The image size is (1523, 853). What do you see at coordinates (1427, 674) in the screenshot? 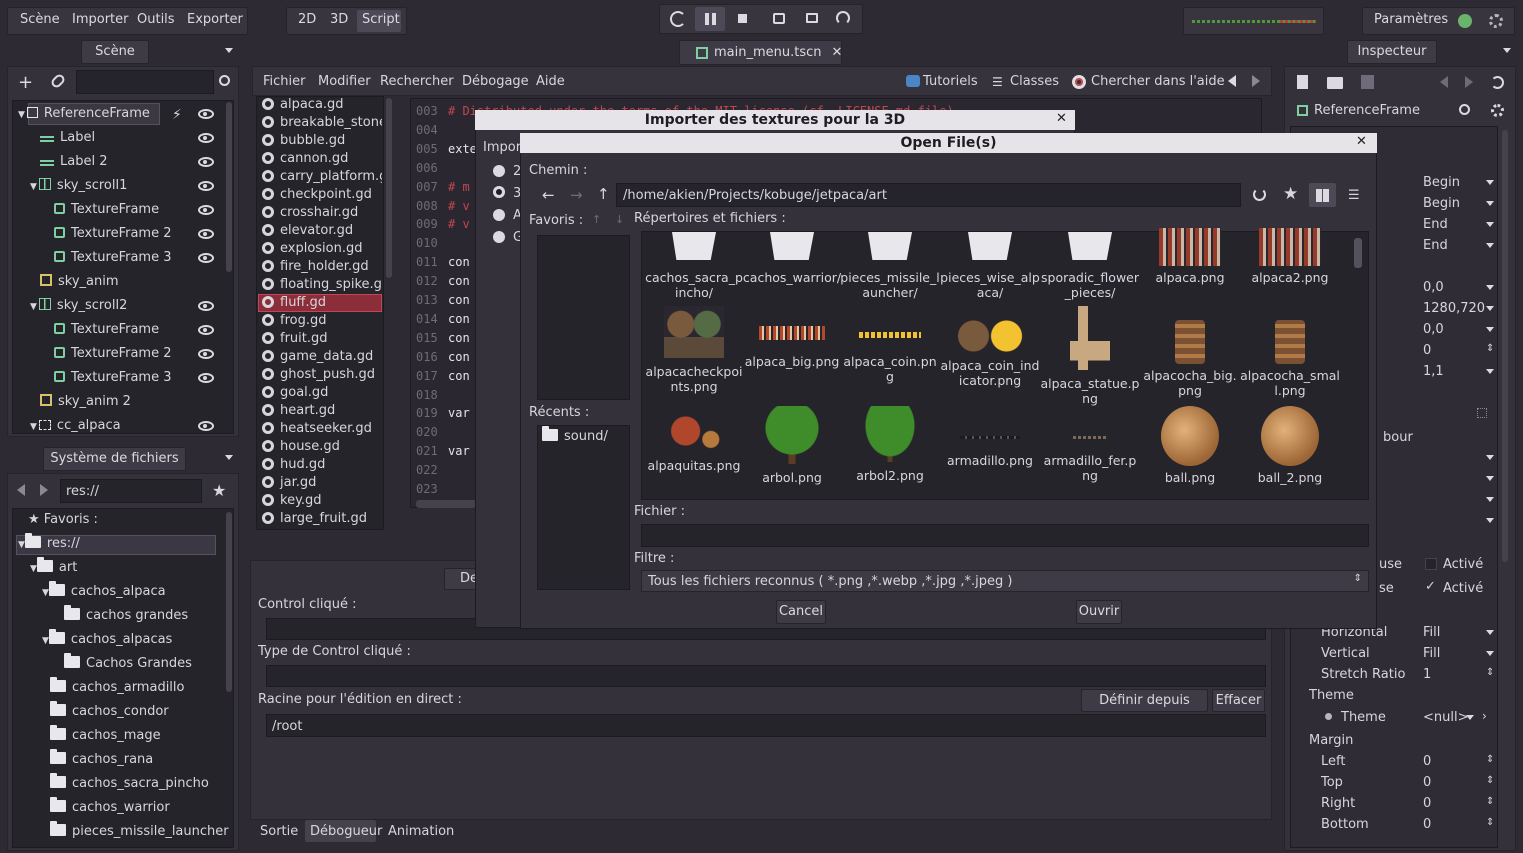
I see `stretch-ratio-value: 1` at bounding box center [1427, 674].